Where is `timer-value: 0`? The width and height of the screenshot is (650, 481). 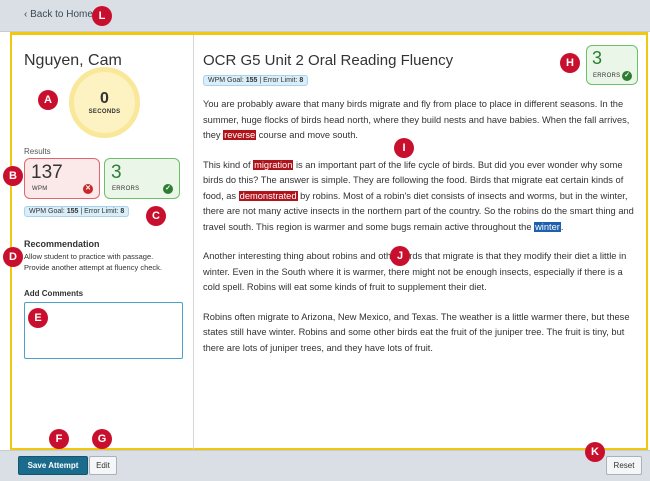 timer-value: 0 is located at coordinates (104, 98).